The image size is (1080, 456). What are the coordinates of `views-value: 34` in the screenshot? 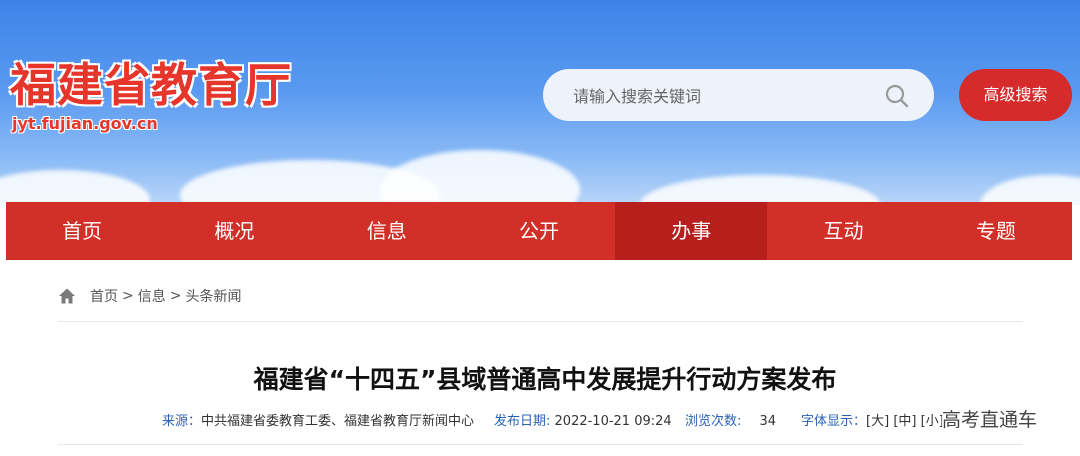 It's located at (768, 421).